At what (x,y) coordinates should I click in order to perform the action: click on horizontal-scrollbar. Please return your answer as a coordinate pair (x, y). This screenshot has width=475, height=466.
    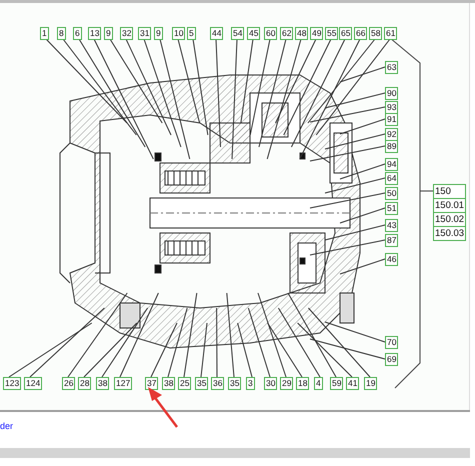
    Looking at the image, I should click on (235, 453).